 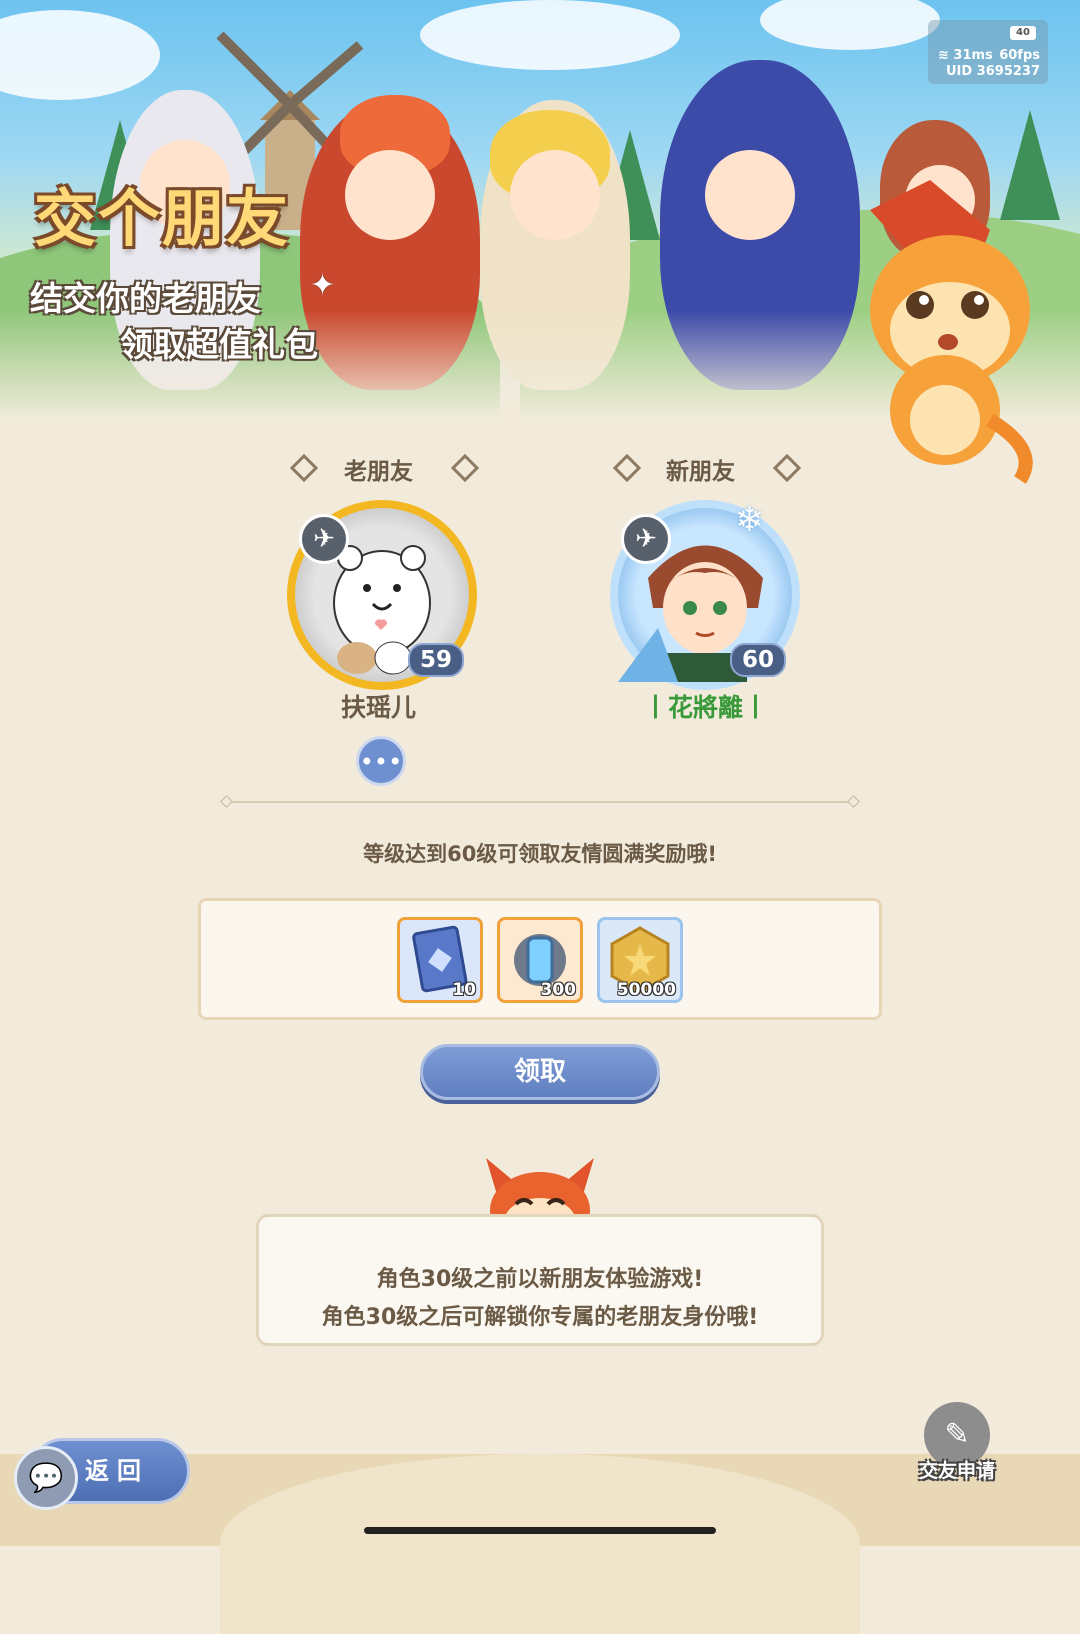 What do you see at coordinates (145, 298) in the screenshot?
I see `subtitle-line1: 结交你的老朋友` at bounding box center [145, 298].